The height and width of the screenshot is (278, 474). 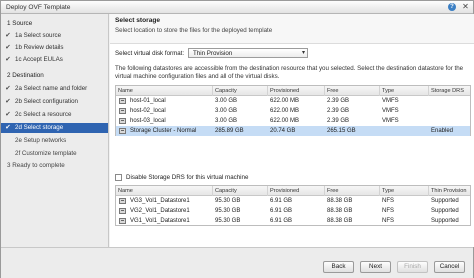 I want to click on step-review-details: ✔ 1b Review details, so click(x=54, y=48).